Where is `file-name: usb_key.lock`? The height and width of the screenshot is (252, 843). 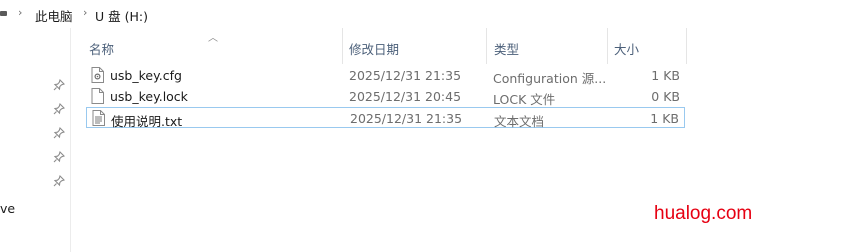 file-name: usb_key.lock is located at coordinates (149, 96).